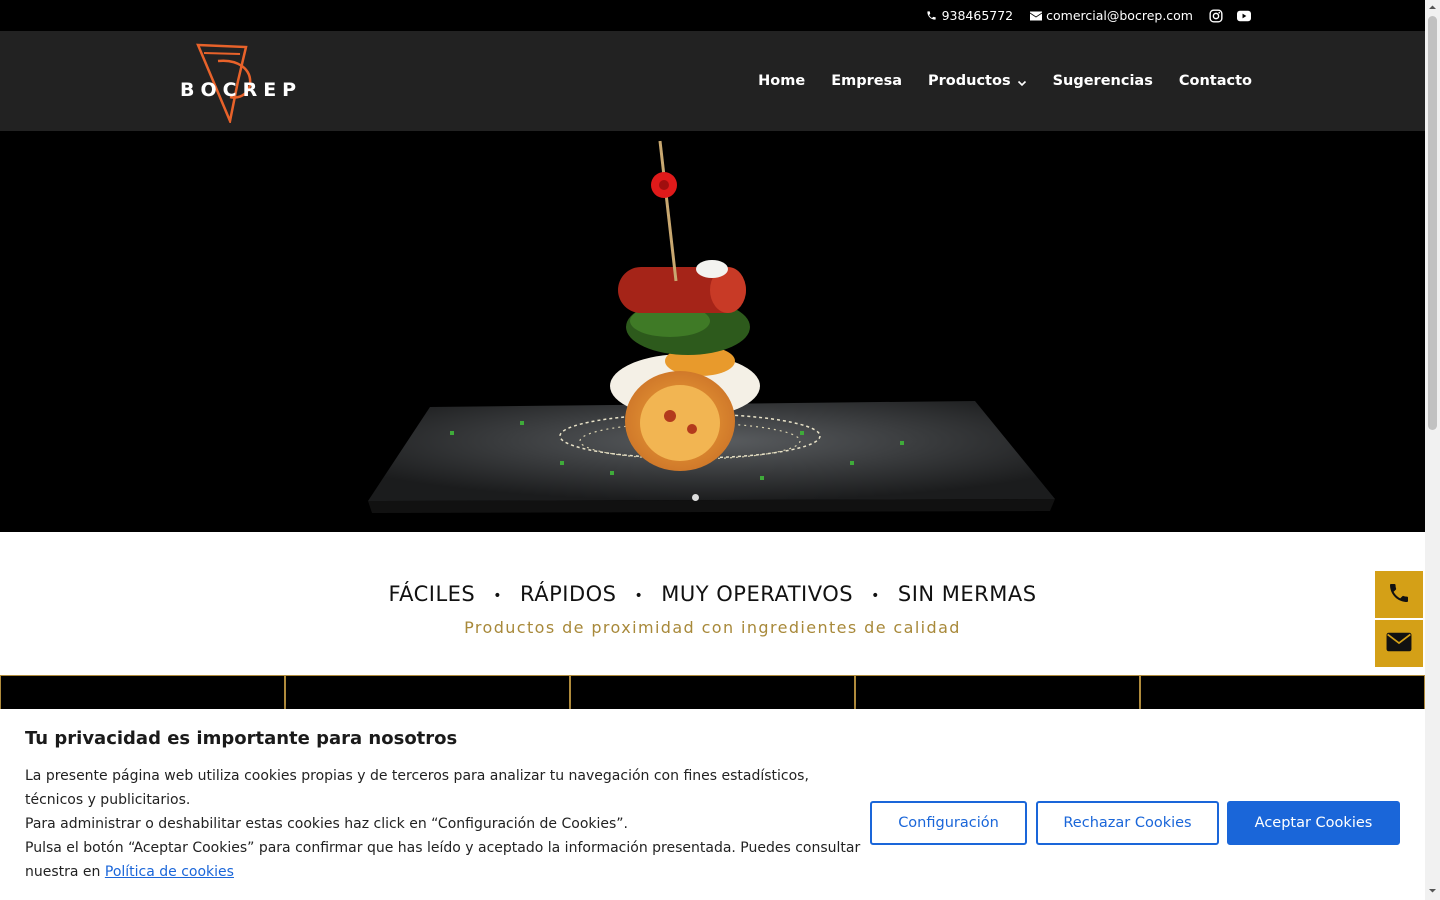 This screenshot has height=900, width=1440. Describe the element at coordinates (1432, 890) in the screenshot. I see `scroll-down-icon` at that location.